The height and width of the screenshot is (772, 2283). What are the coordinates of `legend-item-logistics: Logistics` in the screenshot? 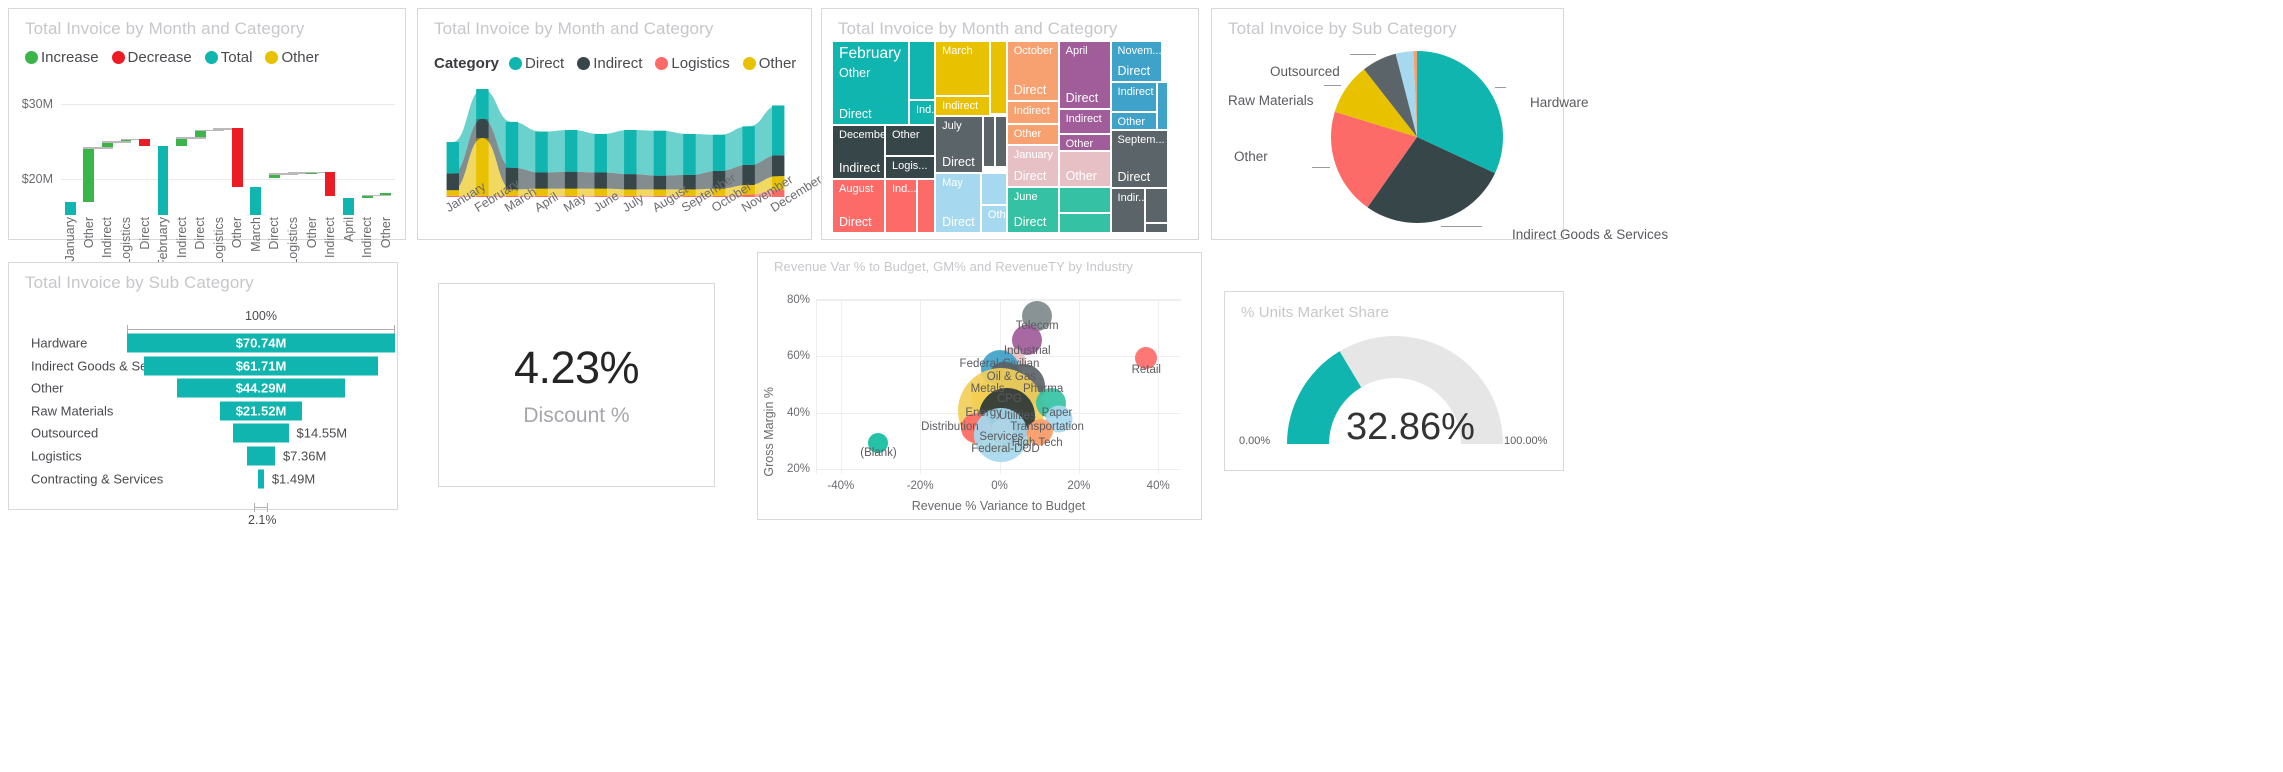 It's located at (692, 63).